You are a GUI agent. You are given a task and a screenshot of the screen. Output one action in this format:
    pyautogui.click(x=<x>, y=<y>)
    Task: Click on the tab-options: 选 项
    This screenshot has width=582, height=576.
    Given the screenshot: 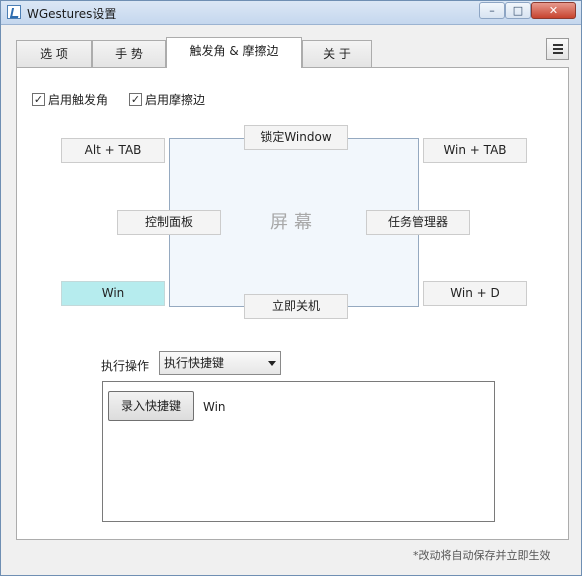 What is the action you would take?
    pyautogui.click(x=54, y=54)
    